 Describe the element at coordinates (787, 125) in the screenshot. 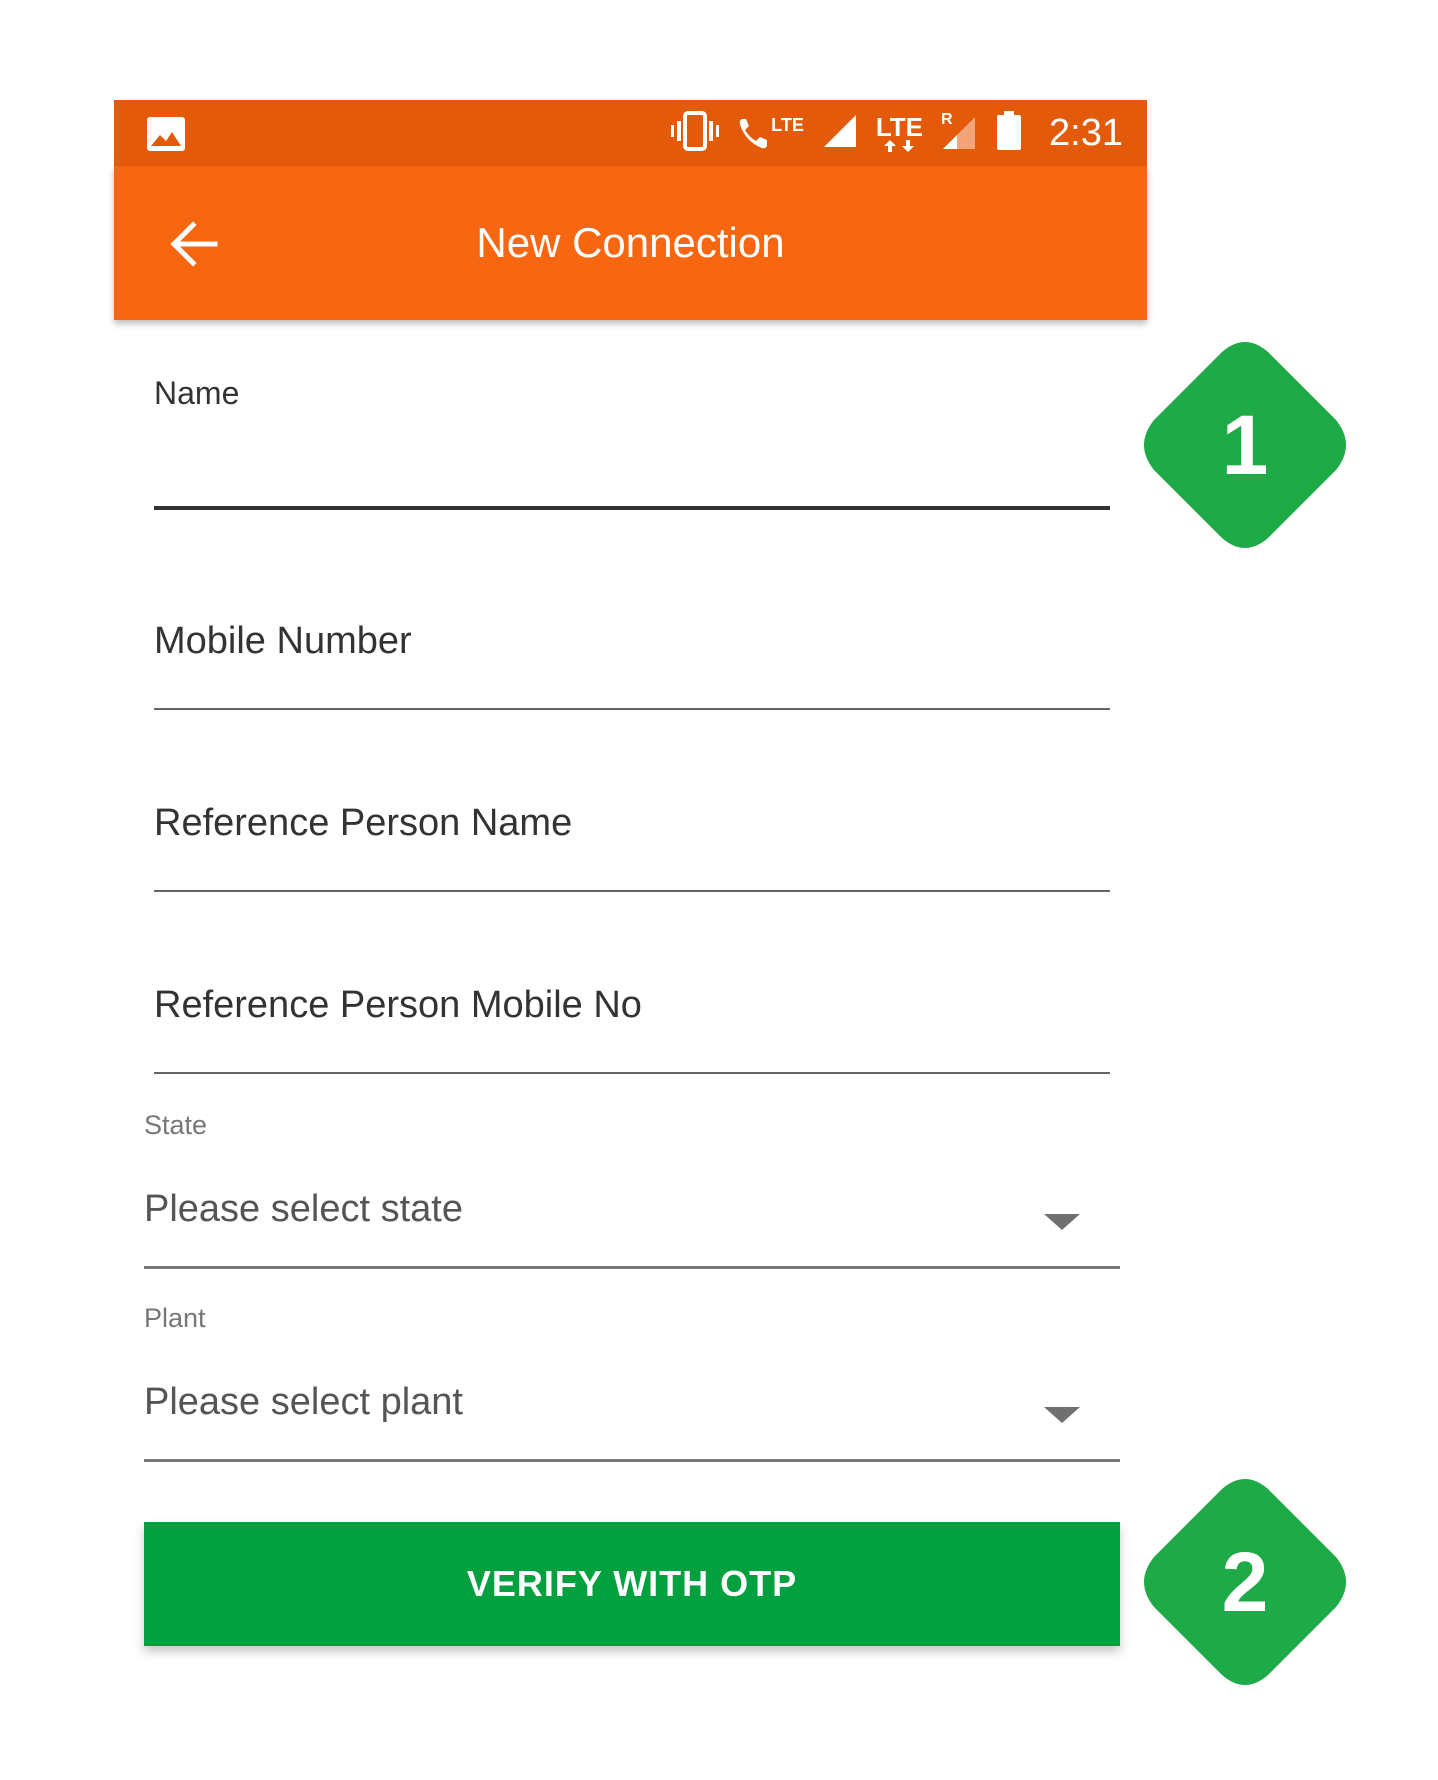

I see `lte-small-label: LTE` at that location.